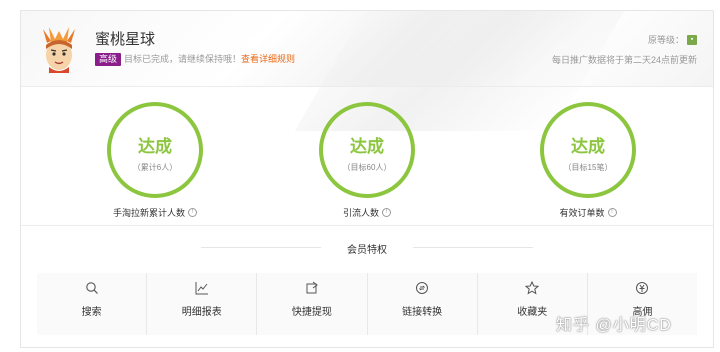 This screenshot has height=352, width=720. I want to click on target-status-line: 目标已完成，请继续保持哦！查看详细规则, so click(209, 59).